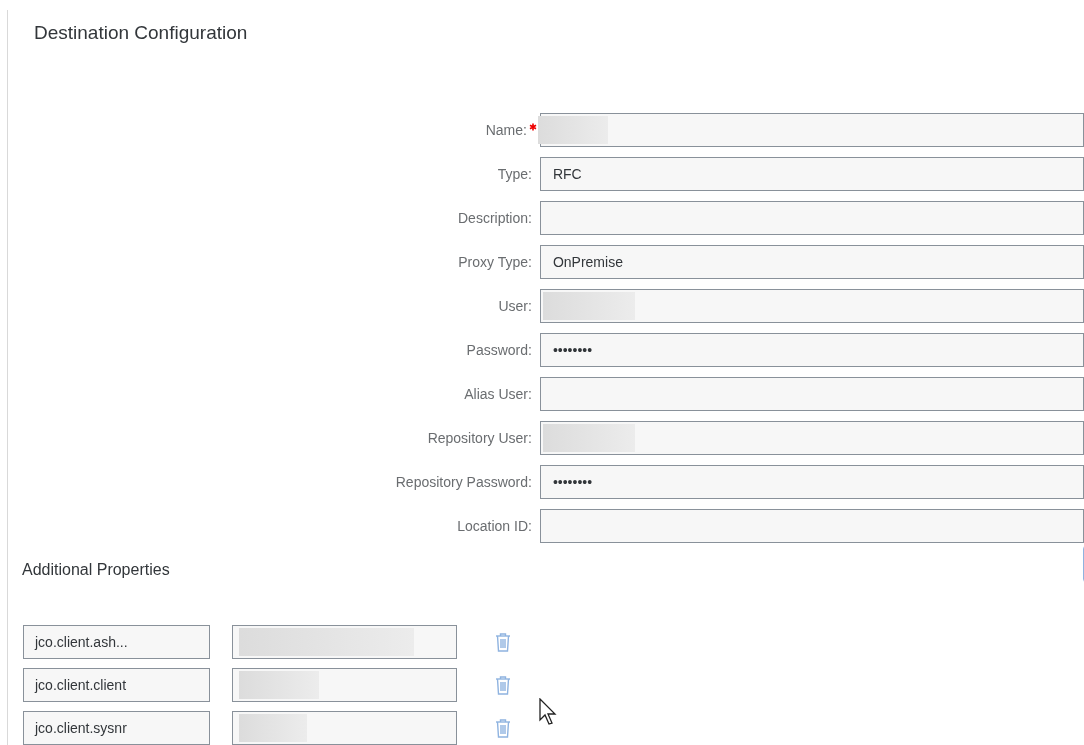 This screenshot has height=745, width=1084. Describe the element at coordinates (811, 174) in the screenshot. I see `input-field: RFC` at that location.